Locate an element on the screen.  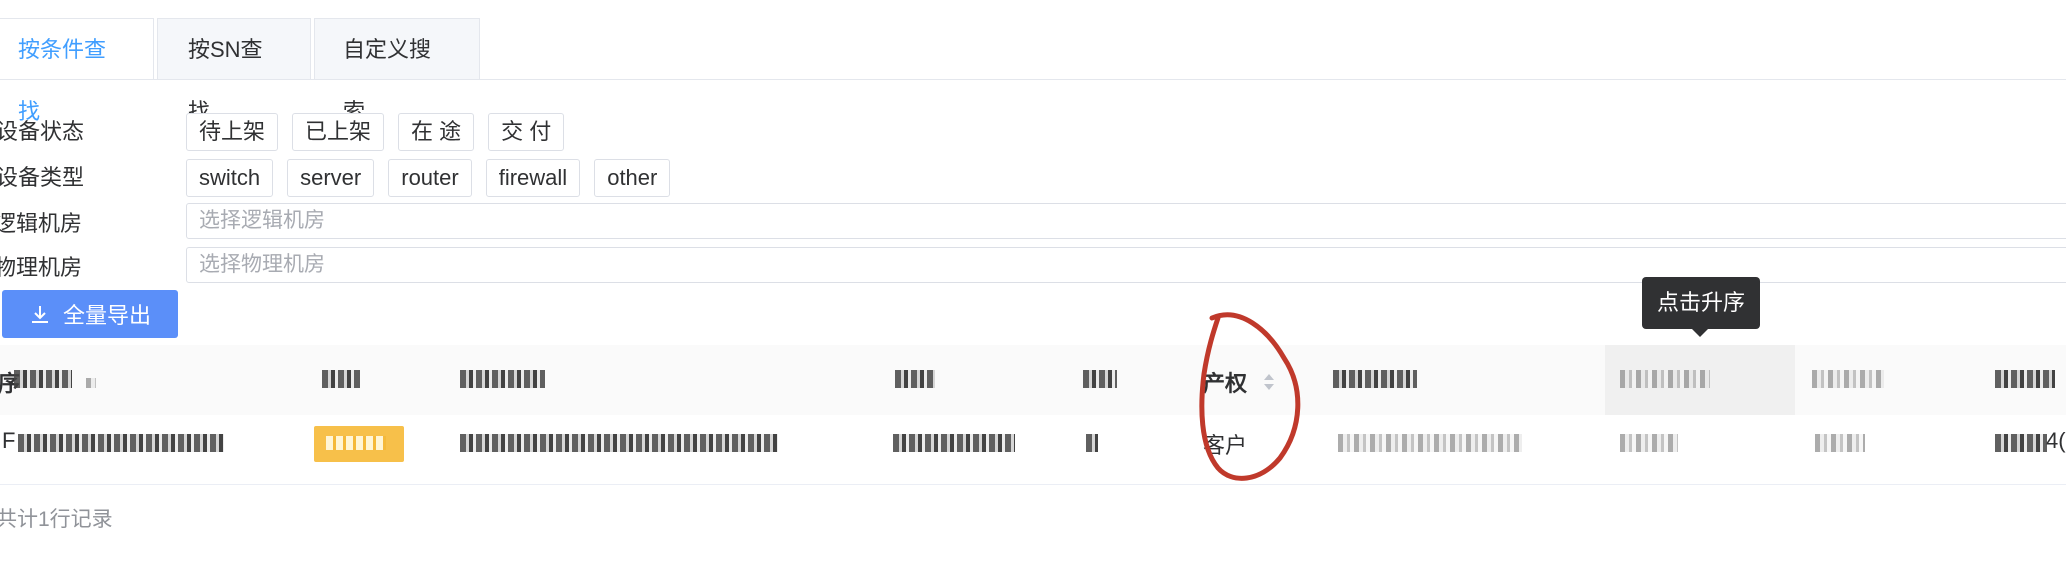
search-tabs: 按条件查找 按SN查找 自定义搜索 is located at coordinates (241, 71).